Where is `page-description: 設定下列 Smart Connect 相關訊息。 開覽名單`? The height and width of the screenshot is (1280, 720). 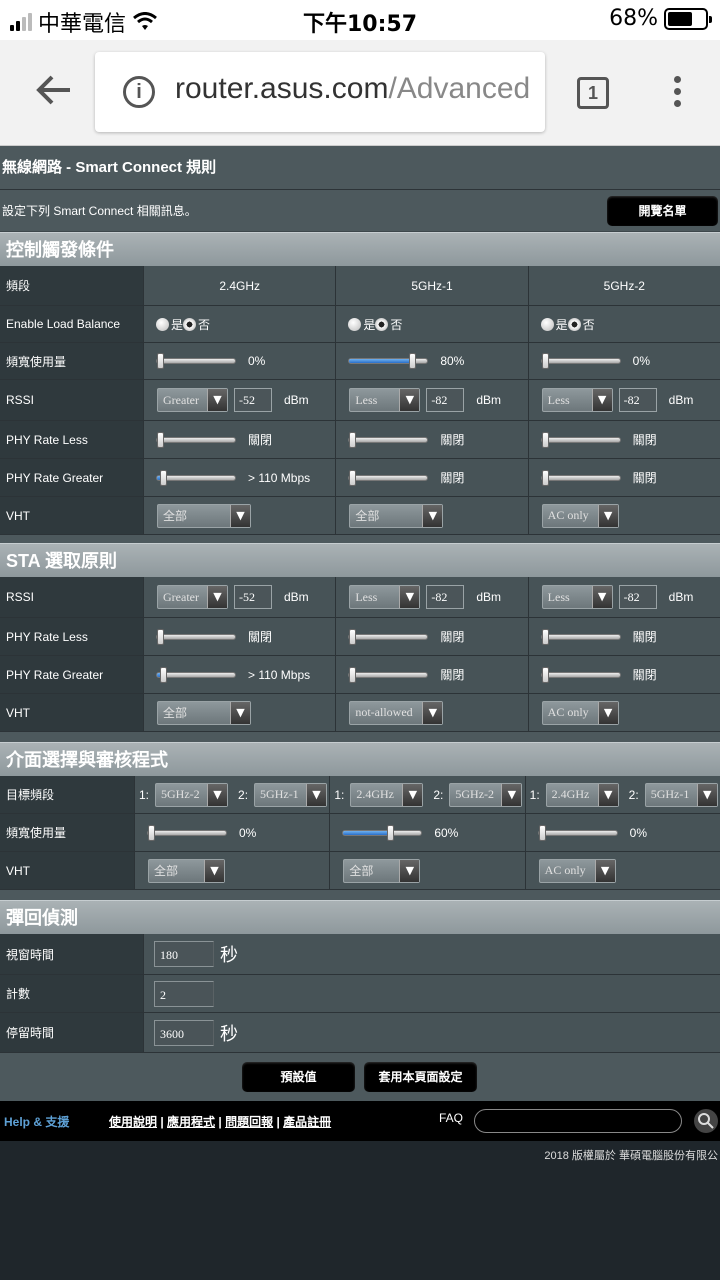
page-description: 設定下列 Smart Connect 相關訊息。 開覽名單 is located at coordinates (360, 211).